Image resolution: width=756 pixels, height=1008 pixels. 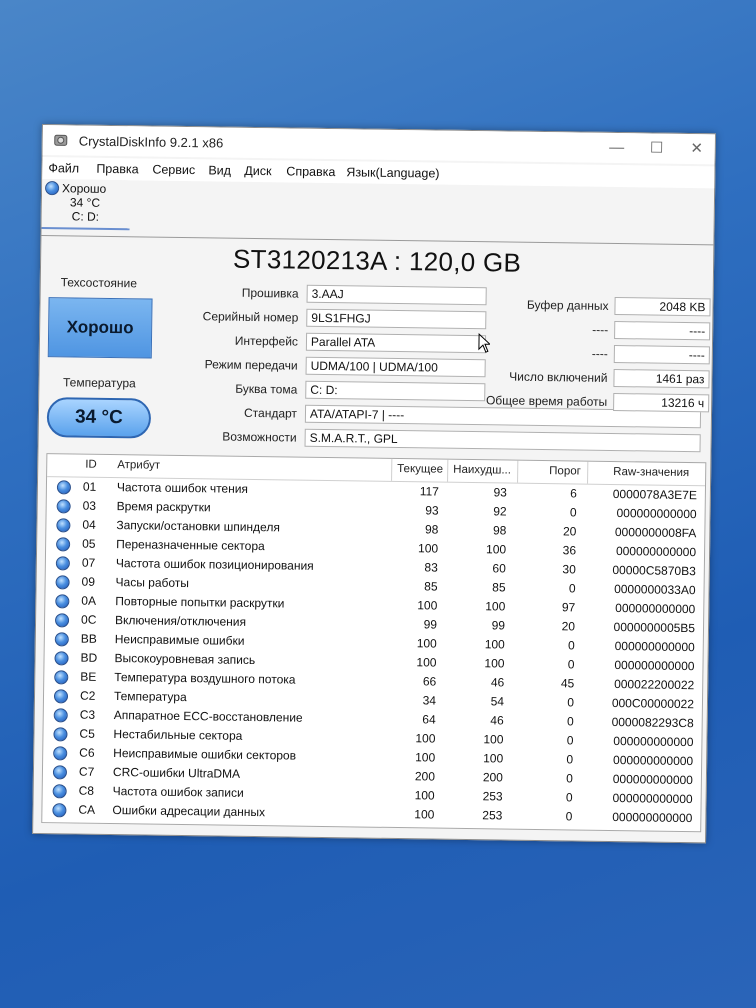 What do you see at coordinates (652, 723) in the screenshot?
I see `cell-raw: 0000082293C8` at bounding box center [652, 723].